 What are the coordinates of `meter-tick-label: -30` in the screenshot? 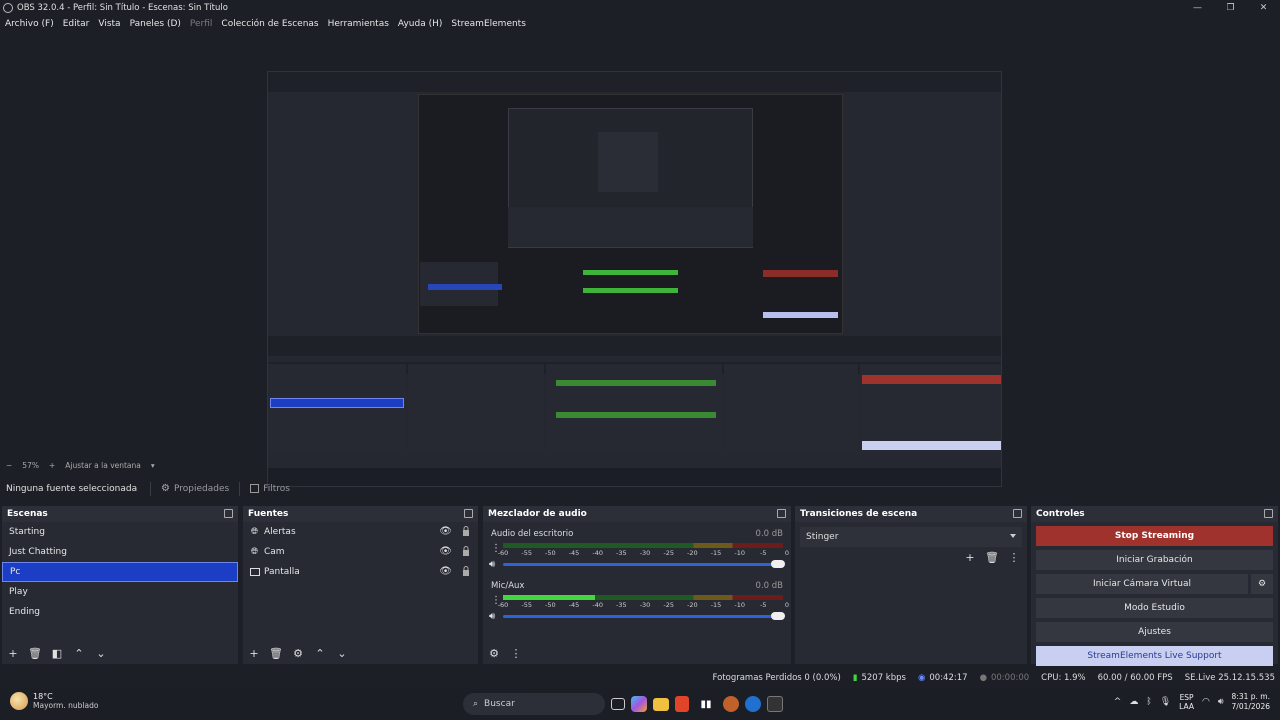 It's located at (645, 605).